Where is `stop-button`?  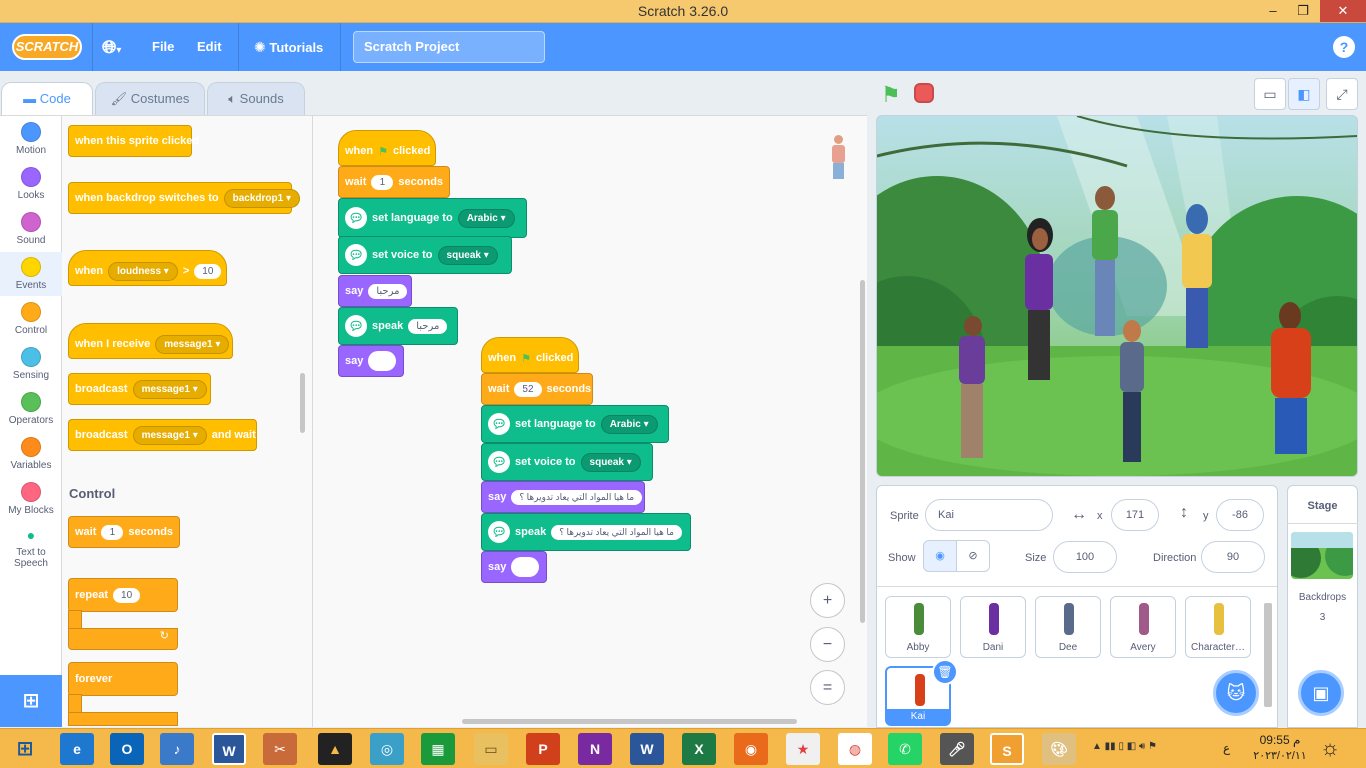 stop-button is located at coordinates (924, 93).